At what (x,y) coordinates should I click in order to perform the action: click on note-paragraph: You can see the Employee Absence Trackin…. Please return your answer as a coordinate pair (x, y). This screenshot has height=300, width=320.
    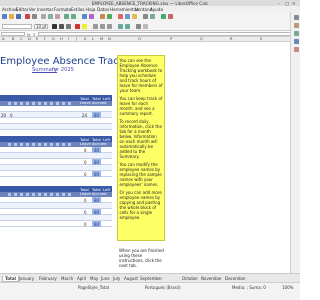
    Looking at the image, I should click on (141, 75).